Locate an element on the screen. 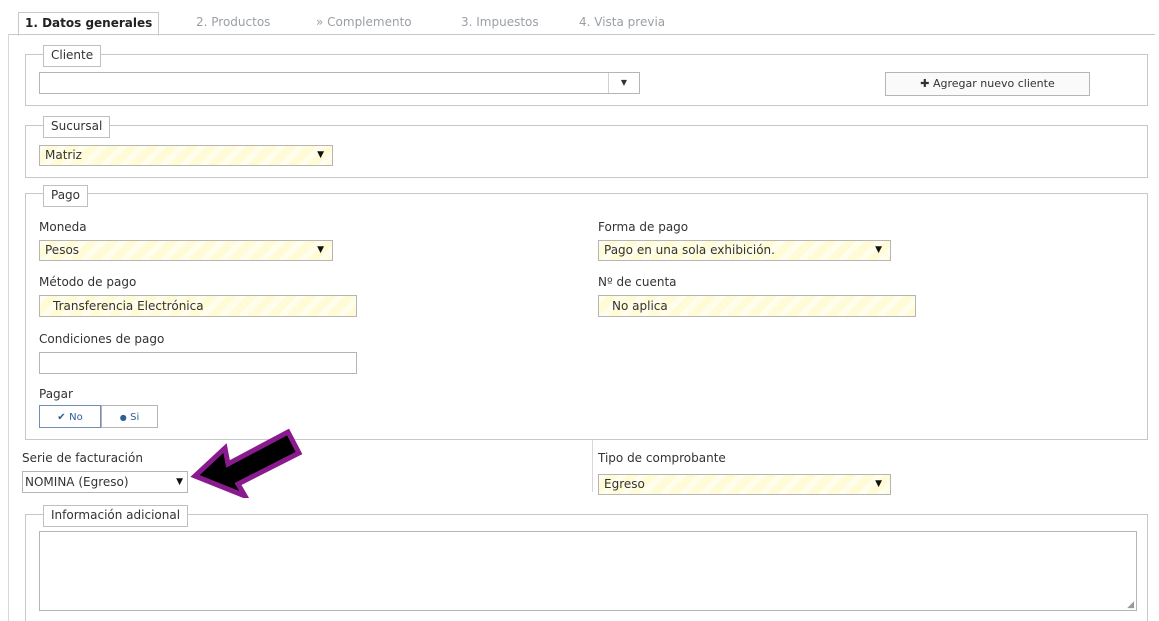 Image resolution: width=1159 pixels, height=621 pixels. serie-facturacion-select: NOMINA (Egreso) ▼ is located at coordinates (105, 482).